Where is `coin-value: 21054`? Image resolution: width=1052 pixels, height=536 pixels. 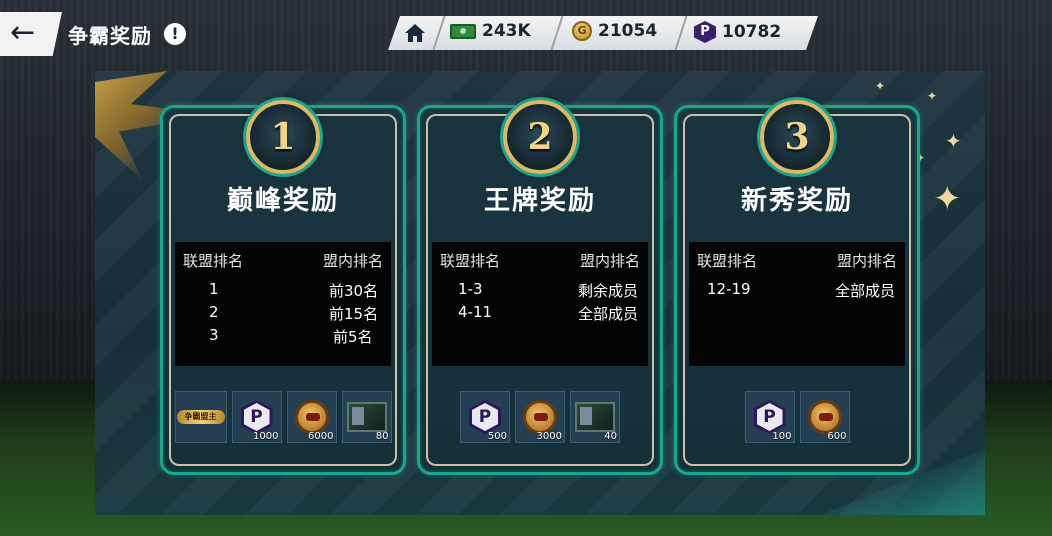 coin-value: 21054 is located at coordinates (628, 31).